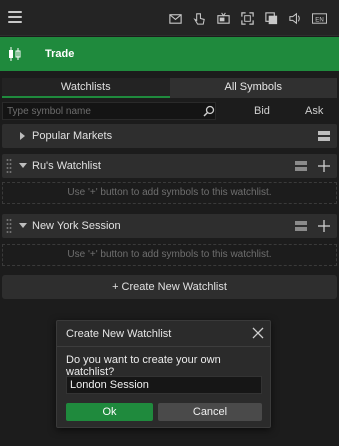  Describe the element at coordinates (169, 136) in the screenshot. I see `group-popular-markets: Popular Markets` at that location.